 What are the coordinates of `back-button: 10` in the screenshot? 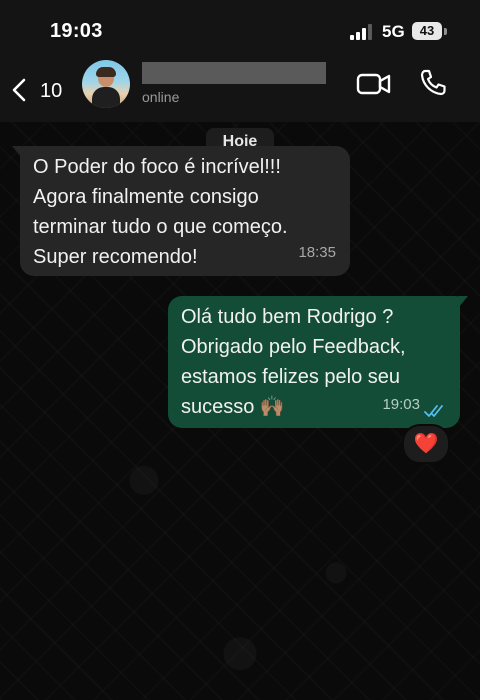 It's located at (39, 90).